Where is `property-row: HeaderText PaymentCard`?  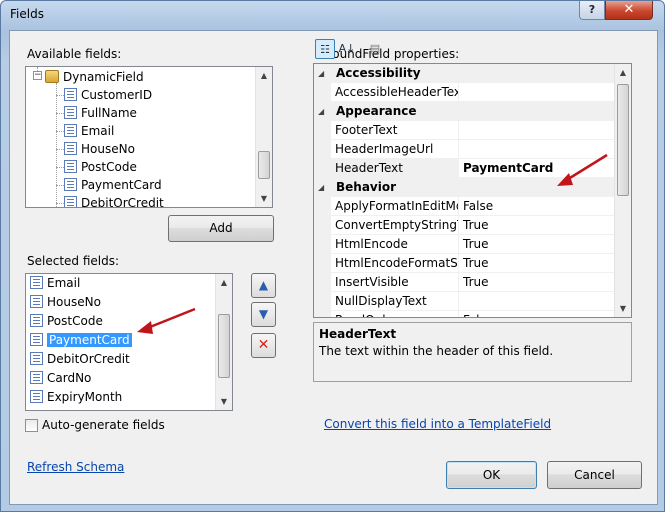 property-row: HeaderText PaymentCard is located at coordinates (464, 168).